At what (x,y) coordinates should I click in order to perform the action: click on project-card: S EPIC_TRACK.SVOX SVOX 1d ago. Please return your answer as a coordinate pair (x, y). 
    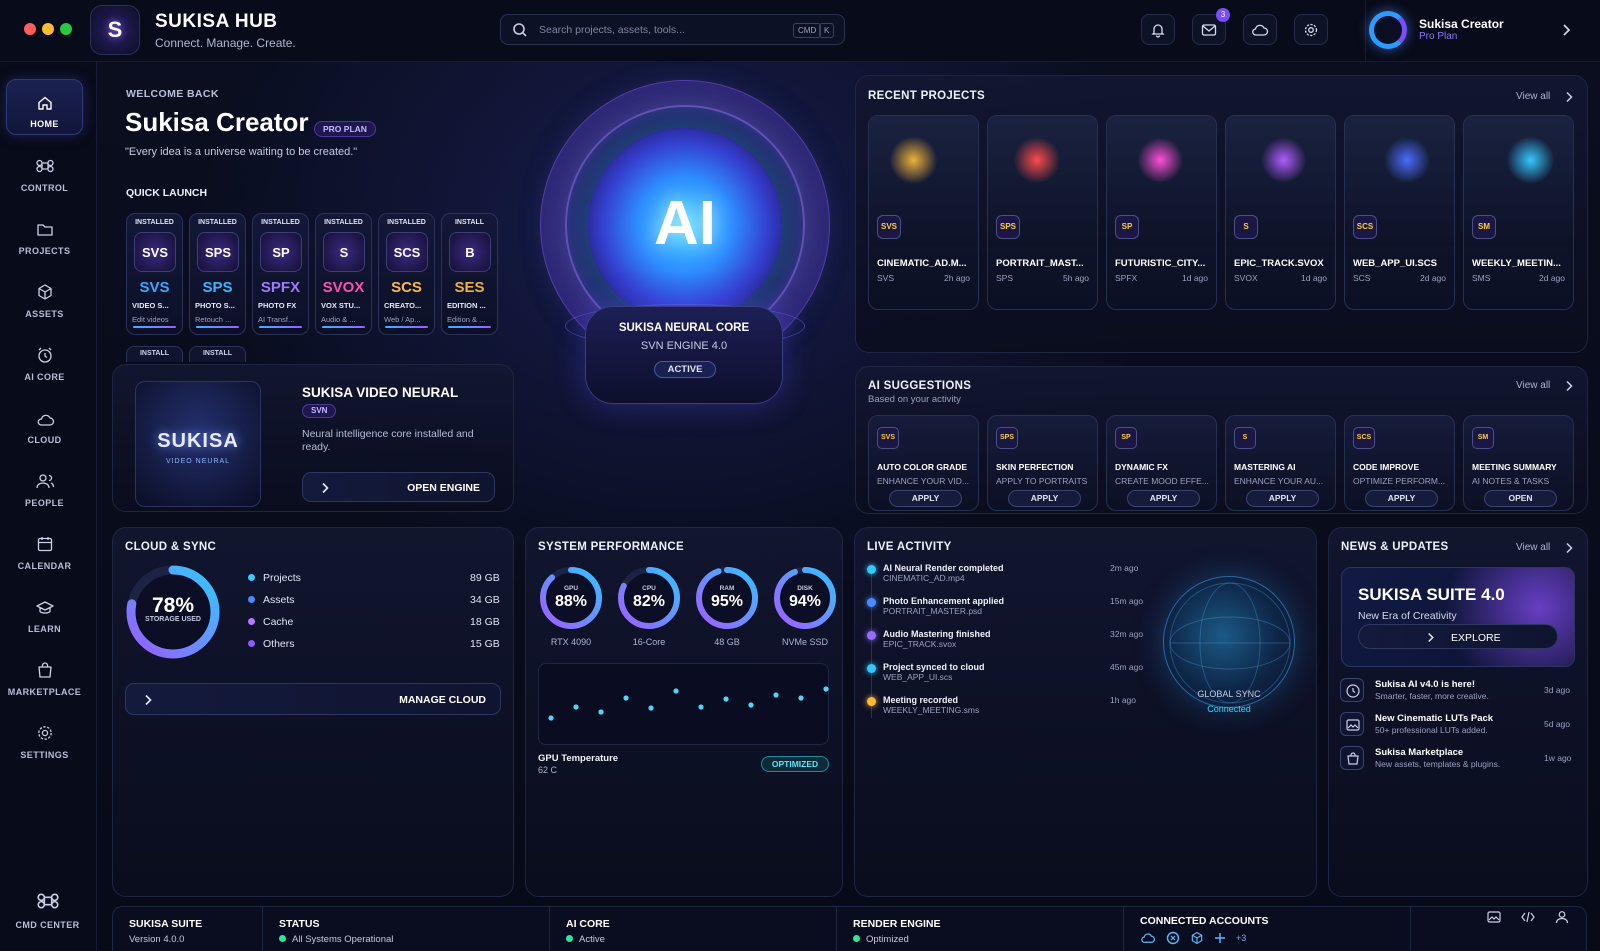
    Looking at the image, I should click on (1280, 212).